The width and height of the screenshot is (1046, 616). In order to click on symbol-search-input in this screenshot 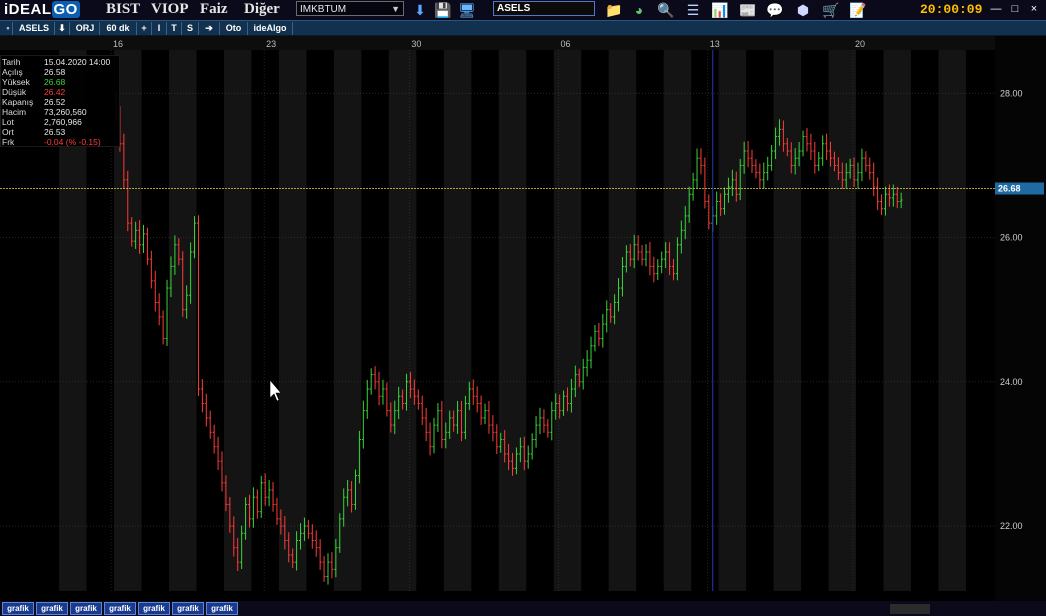, I will do `click(544, 8)`.